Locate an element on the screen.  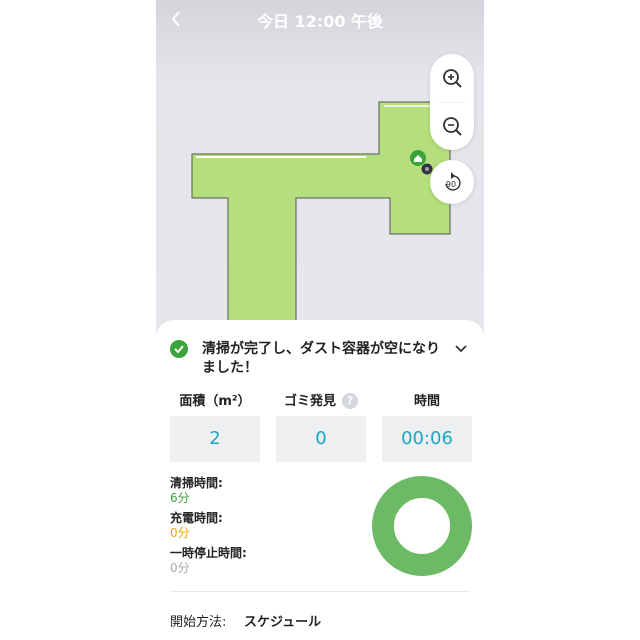
zoom-controls is located at coordinates (452, 102).